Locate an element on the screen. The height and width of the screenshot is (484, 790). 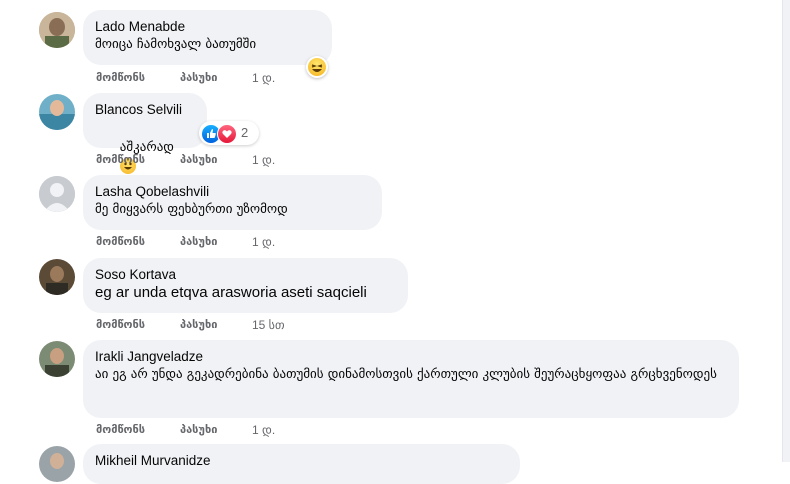
comment-author: Blancos Selvili is located at coordinates (145, 109).